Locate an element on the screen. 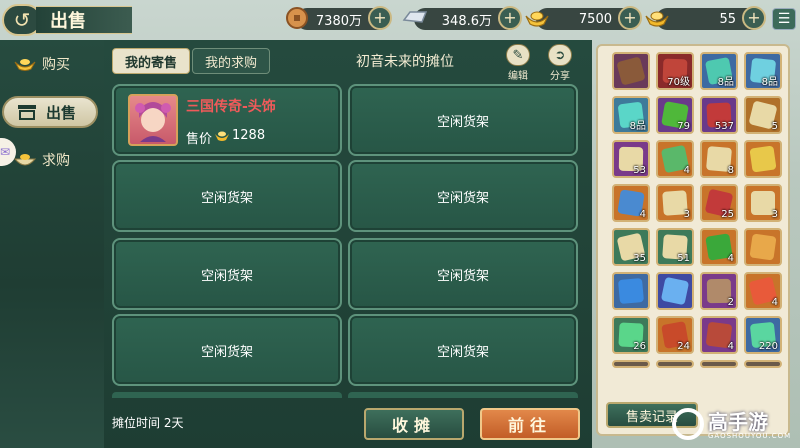  edit-label: 编辑 is located at coordinates (518, 76).